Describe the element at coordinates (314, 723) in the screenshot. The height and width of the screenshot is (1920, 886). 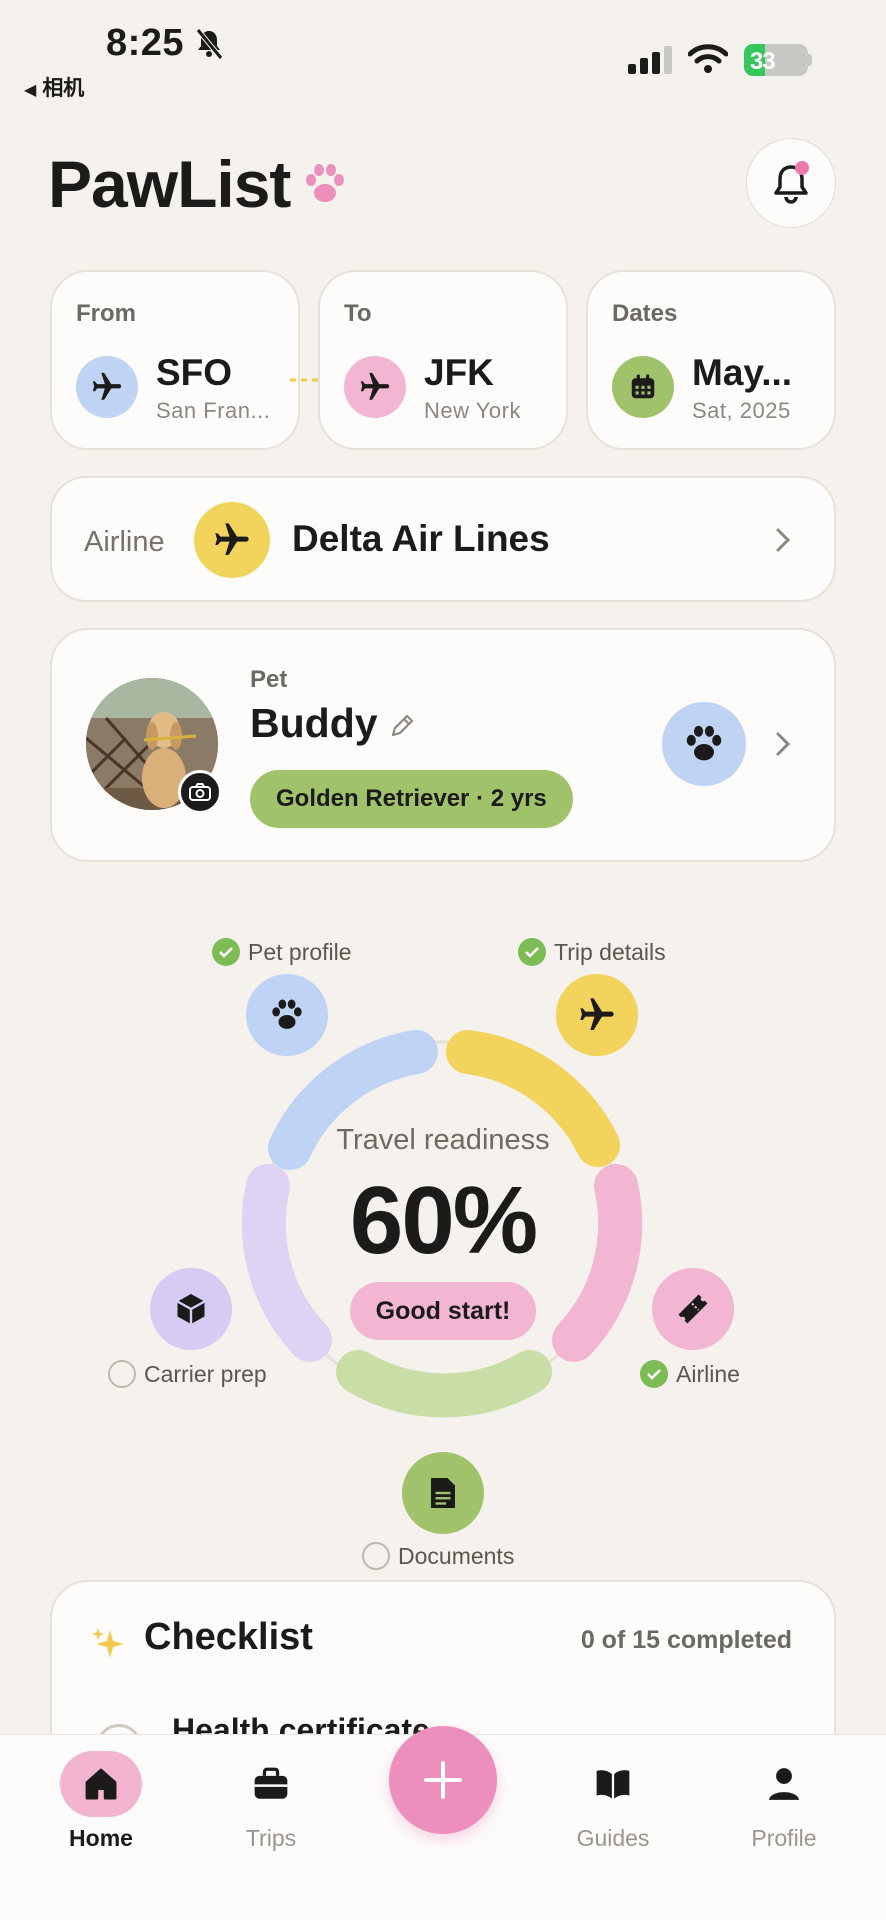
I see `pet-name: Buddy` at that location.